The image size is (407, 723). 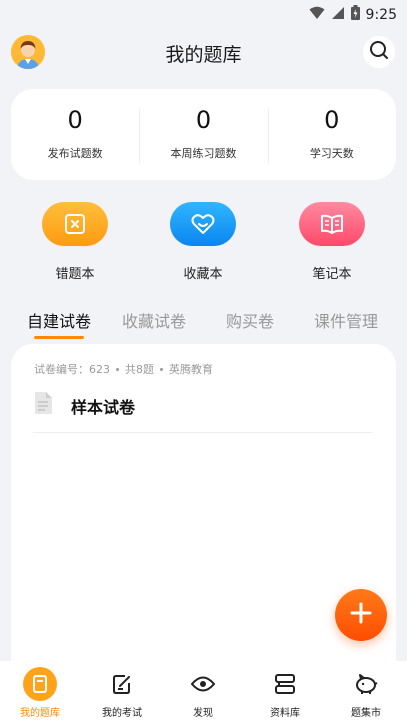 I want to click on search-button, so click(x=379, y=52).